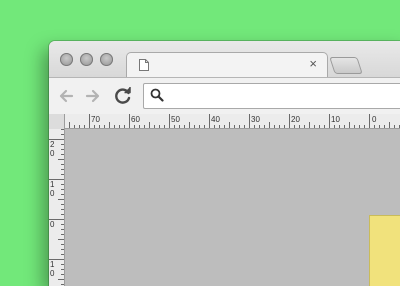 The width and height of the screenshot is (400, 286). I want to click on address-input, so click(285, 96).